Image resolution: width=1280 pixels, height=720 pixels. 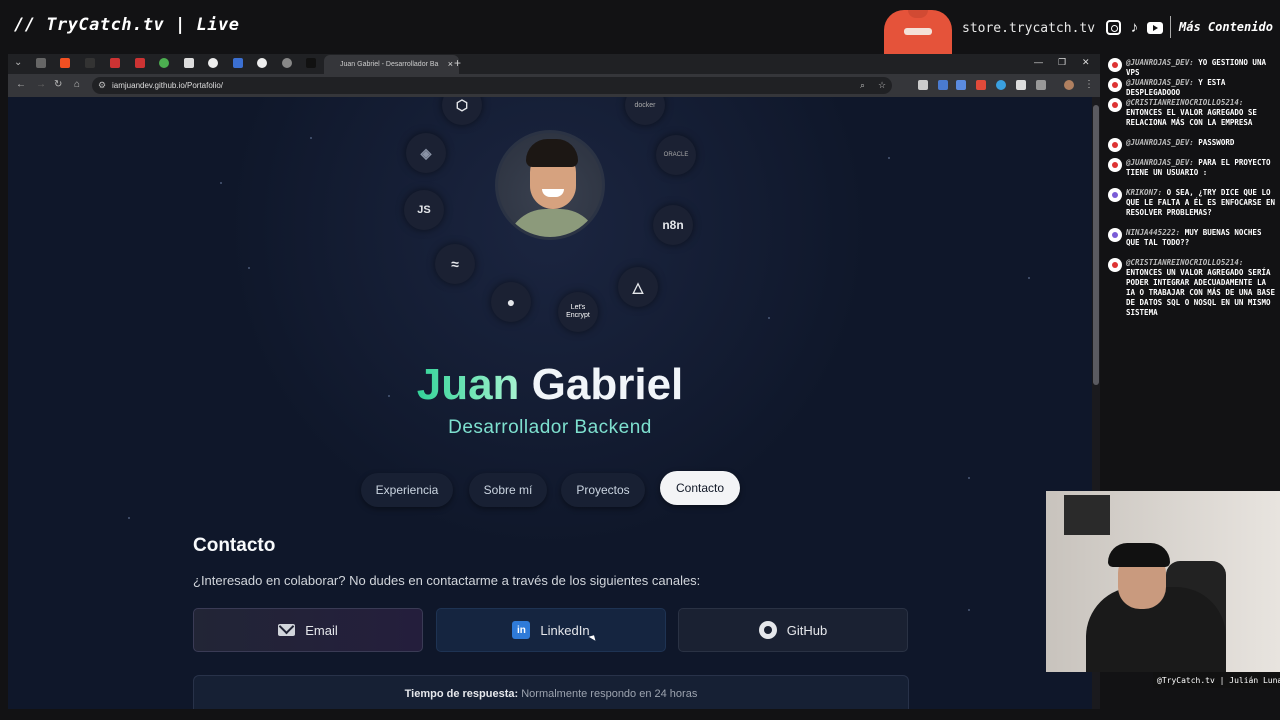 I want to click on github-button: GitHub, so click(x=793, y=630).